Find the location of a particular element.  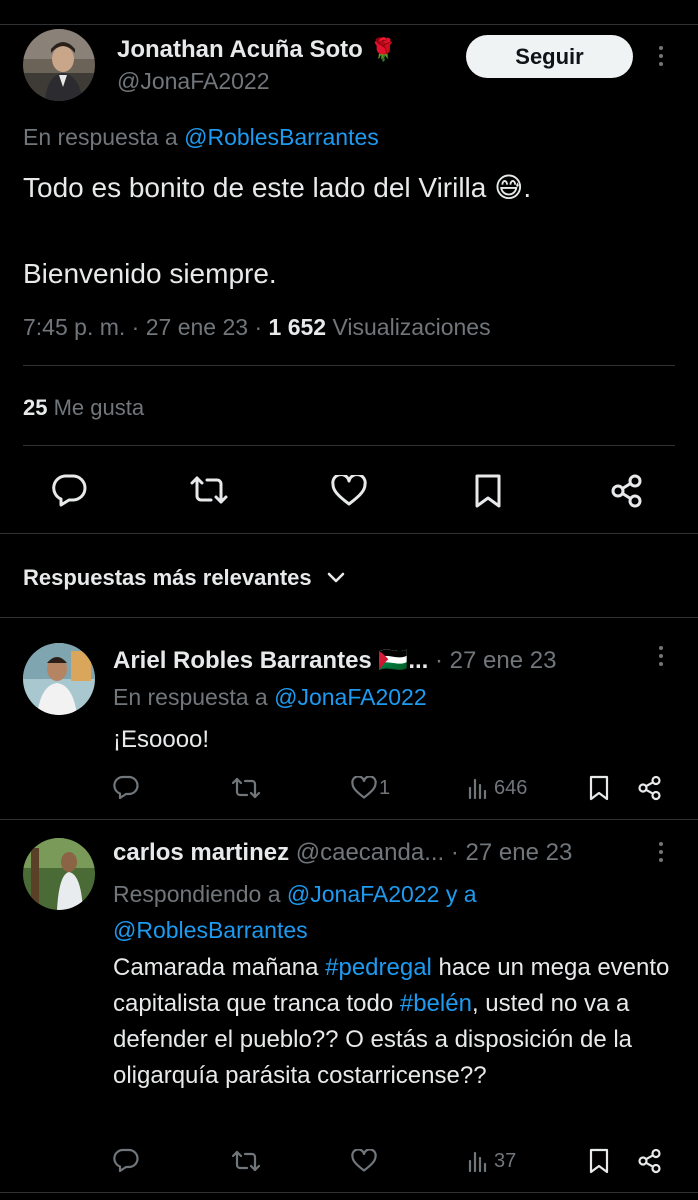

reply-context: En respuesta a @RoblesBarrantes is located at coordinates (201, 137).